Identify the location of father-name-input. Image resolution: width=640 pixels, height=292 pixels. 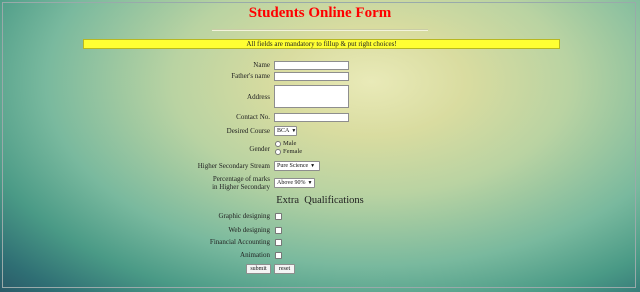
(311, 76).